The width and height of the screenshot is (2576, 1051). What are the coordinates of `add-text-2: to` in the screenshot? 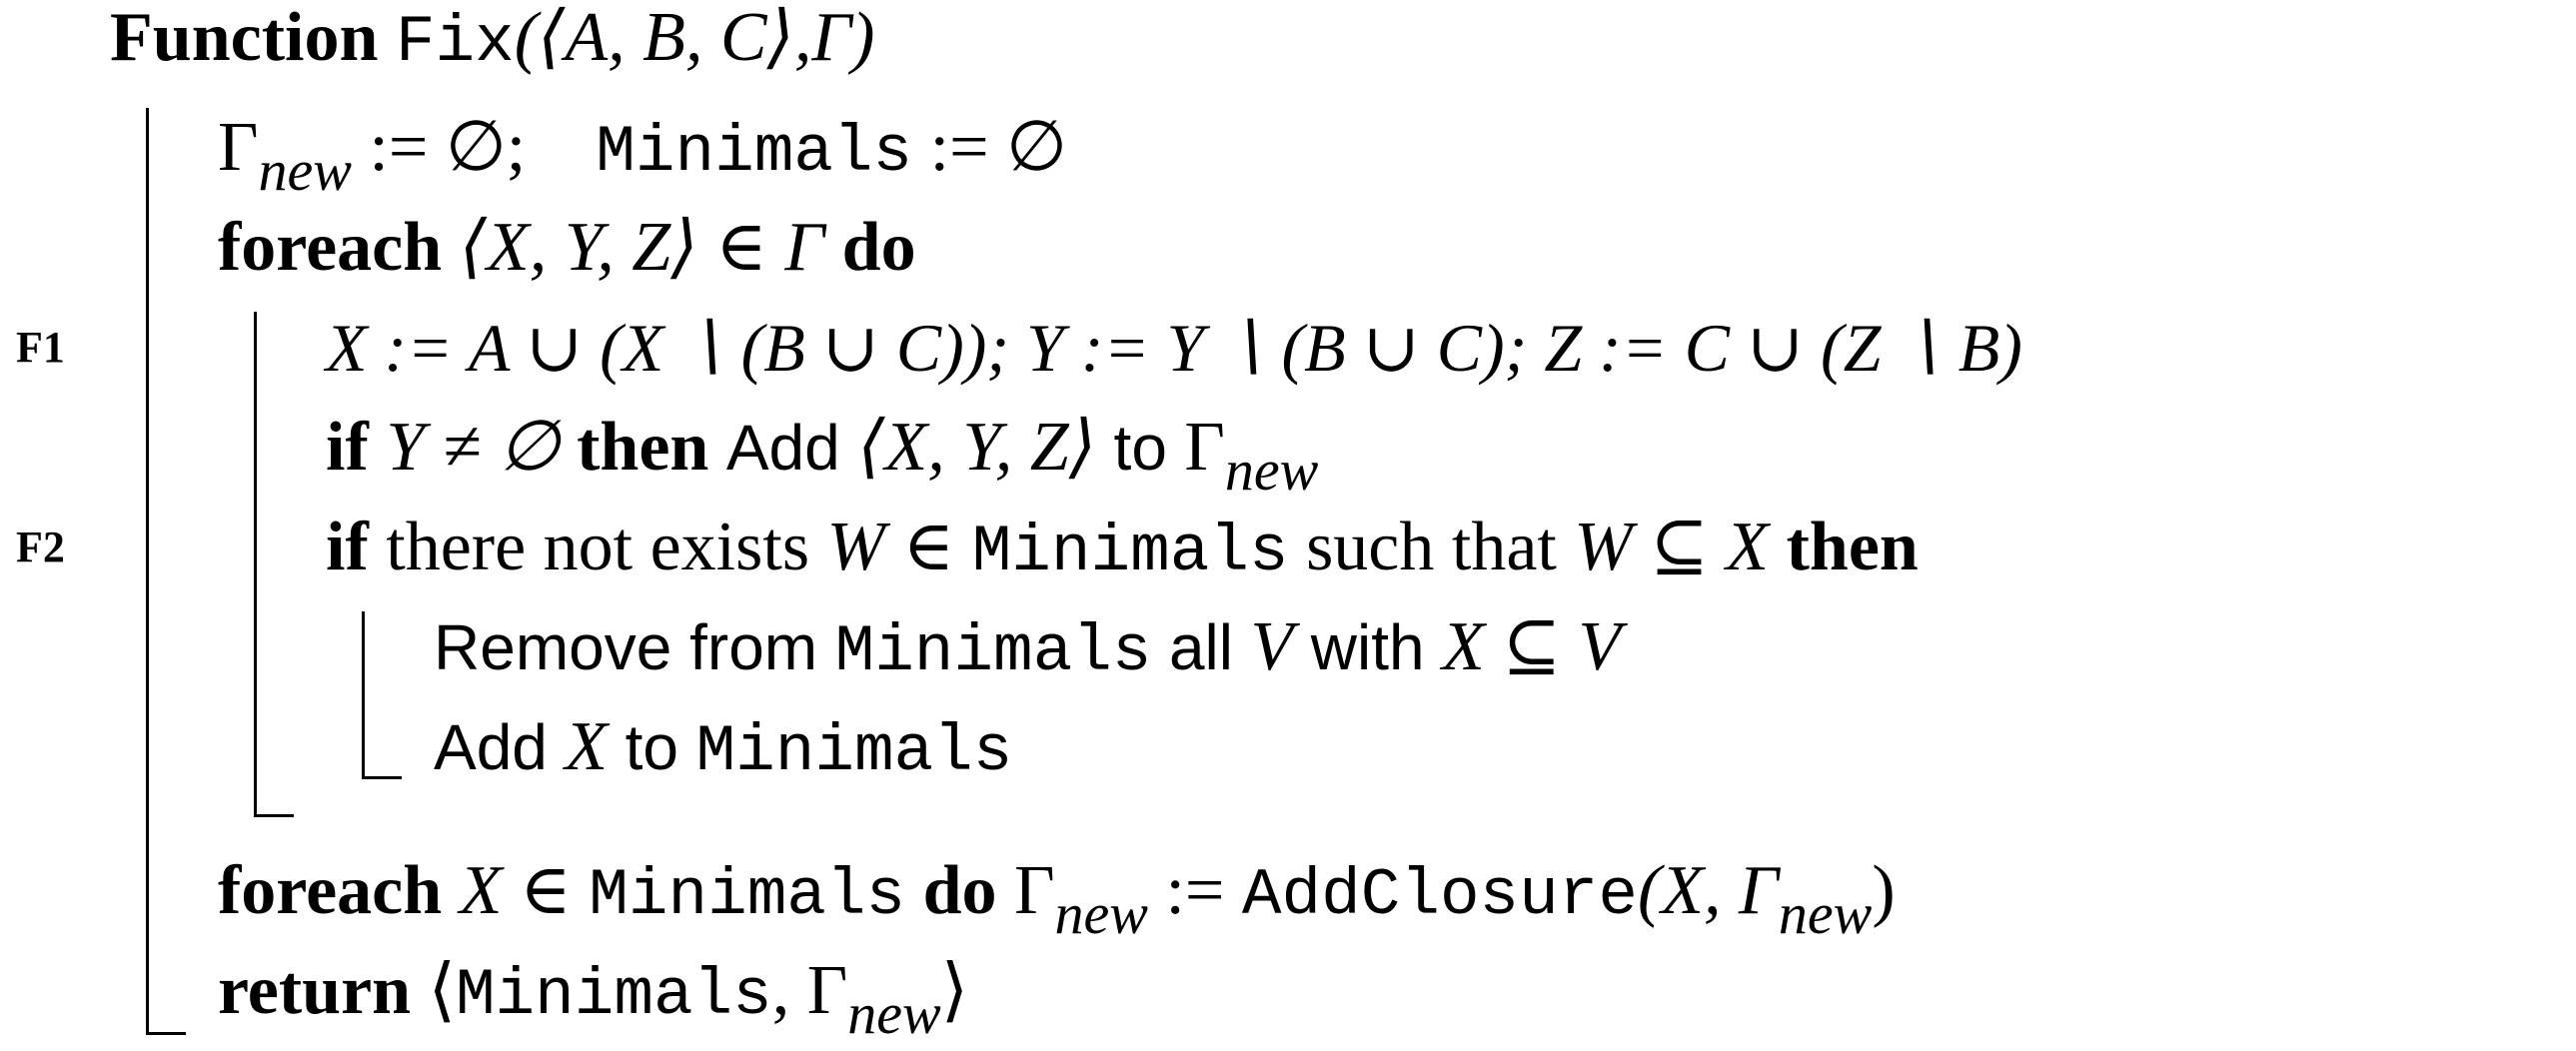 It's located at (652, 747).